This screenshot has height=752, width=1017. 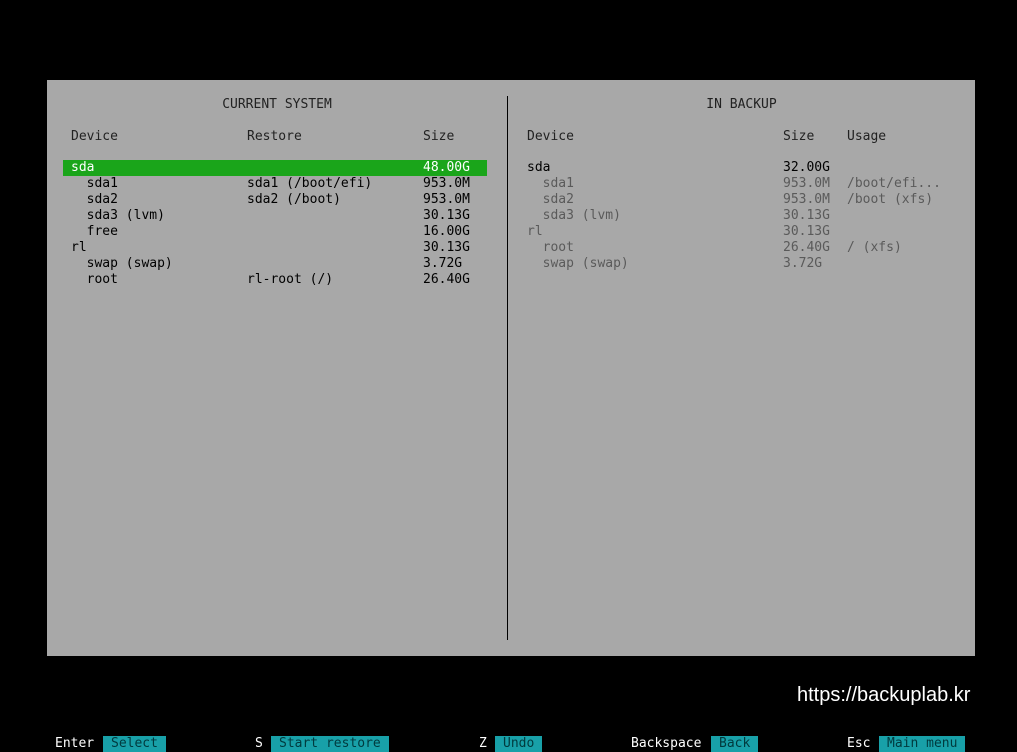 What do you see at coordinates (94, 136) in the screenshot?
I see `current-device-header: Device` at bounding box center [94, 136].